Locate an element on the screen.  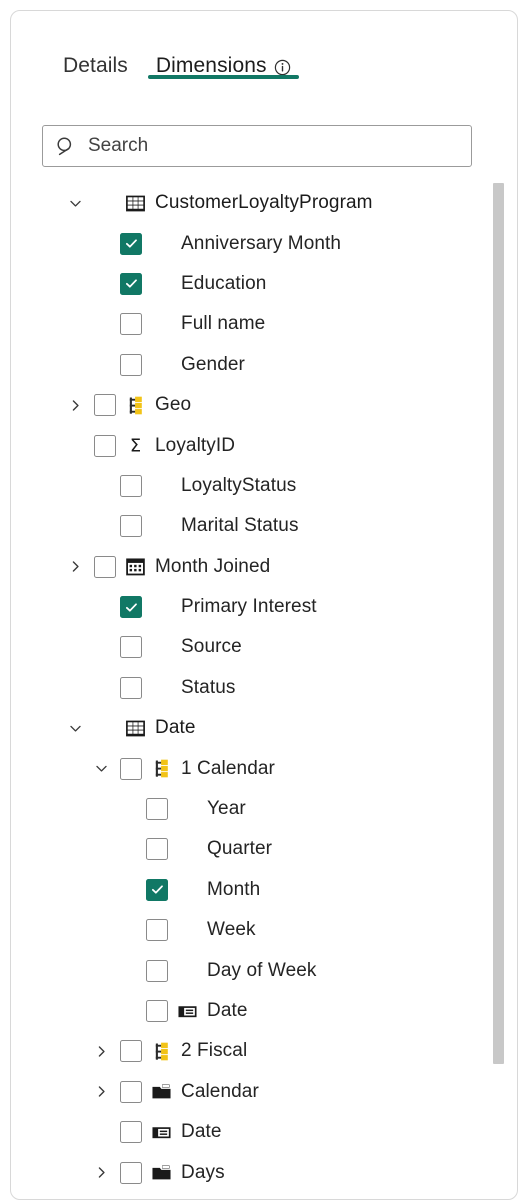
tree-row: Days is located at coordinates (264, 1172).